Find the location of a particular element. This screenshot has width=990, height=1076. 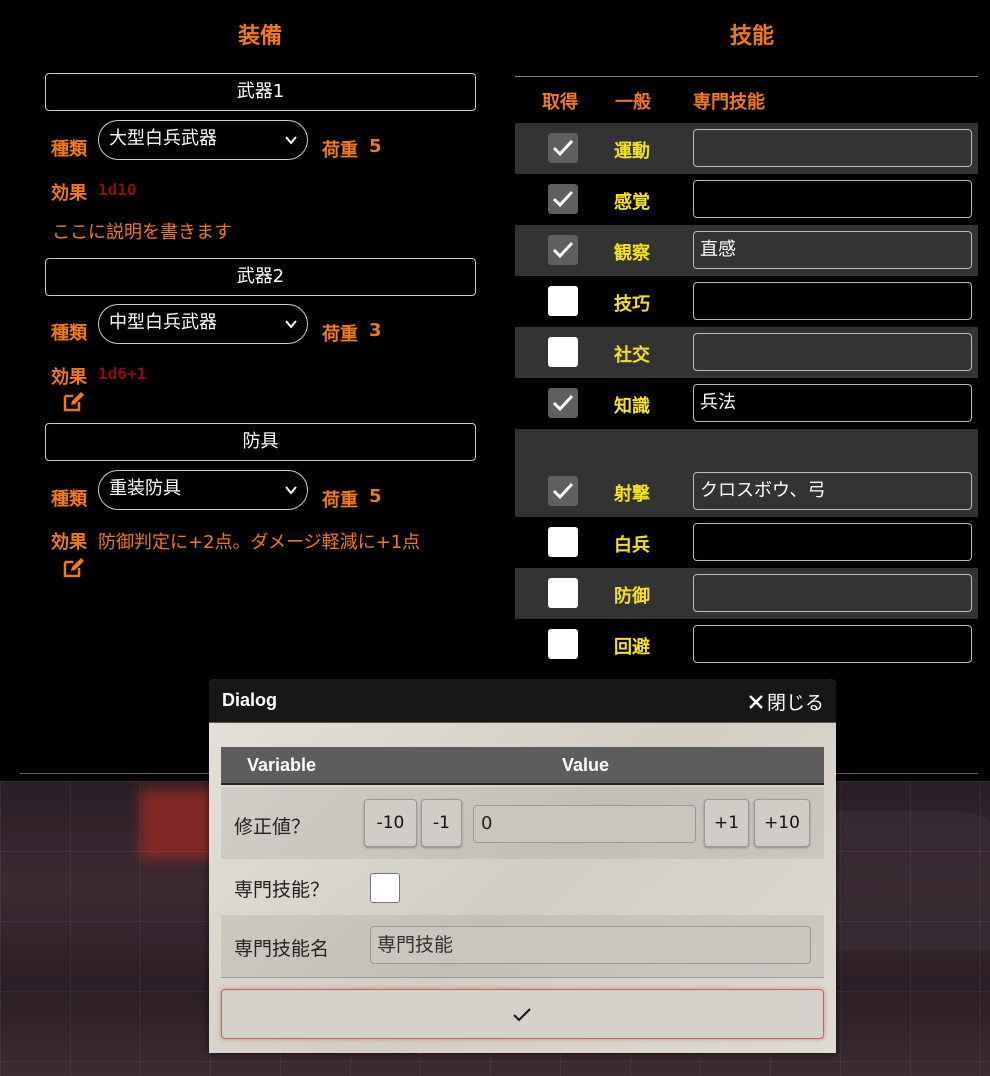

skill-specialty-input: 兵法 is located at coordinates (832, 403).